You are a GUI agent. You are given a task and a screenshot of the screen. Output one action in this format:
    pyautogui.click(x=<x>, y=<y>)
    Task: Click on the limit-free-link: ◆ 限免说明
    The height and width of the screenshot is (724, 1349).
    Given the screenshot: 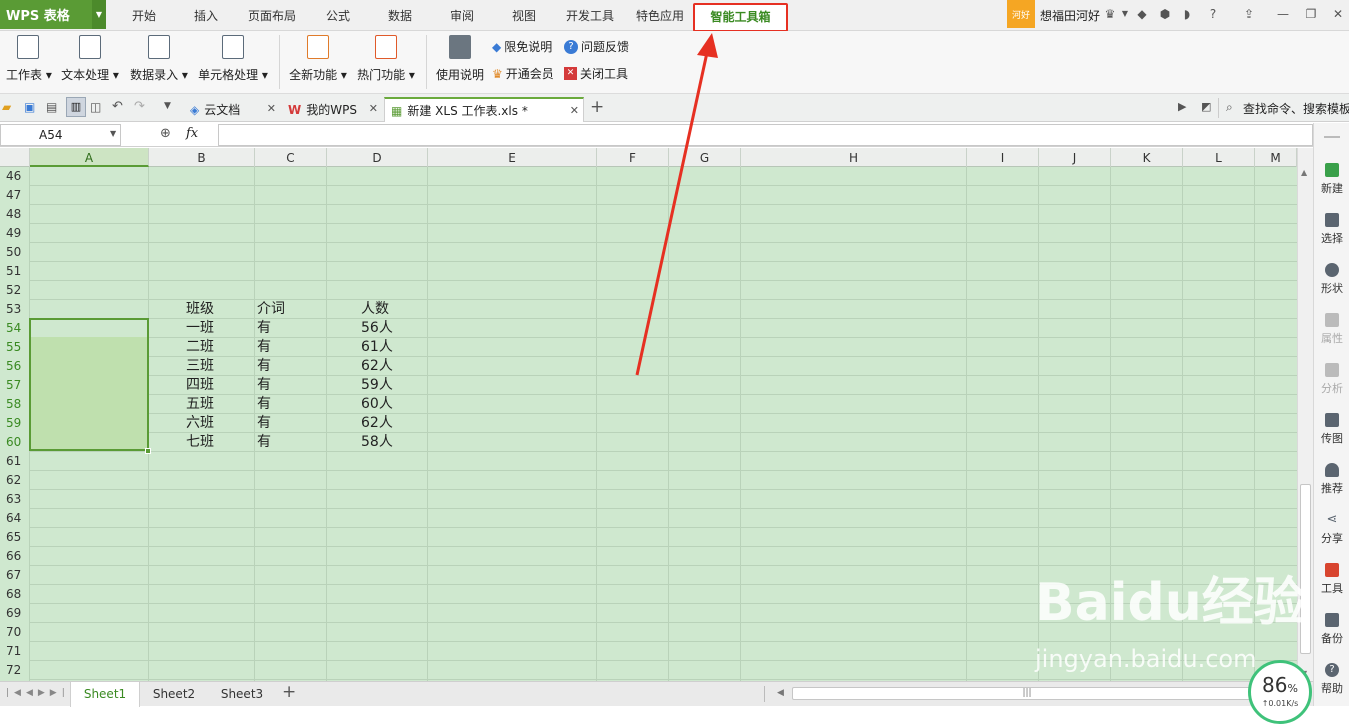 What is the action you would take?
    pyautogui.click(x=522, y=46)
    